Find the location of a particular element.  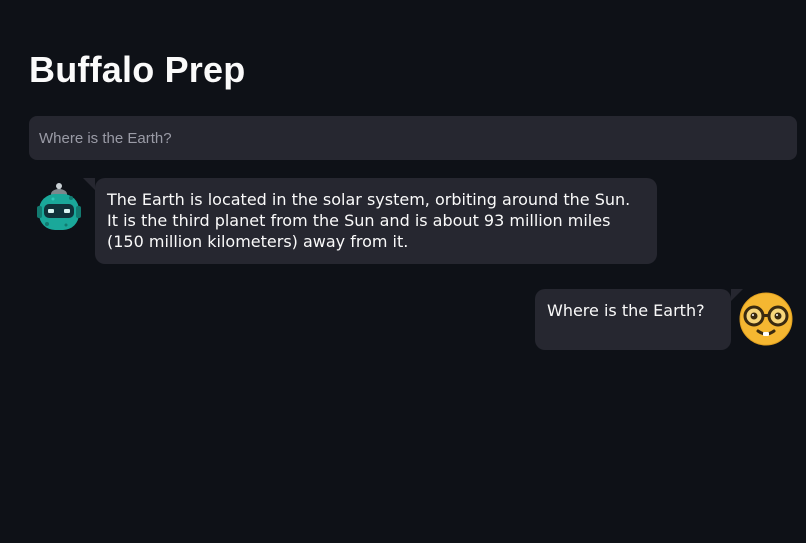

page-title: Buffalo Prep is located at coordinates (137, 70).